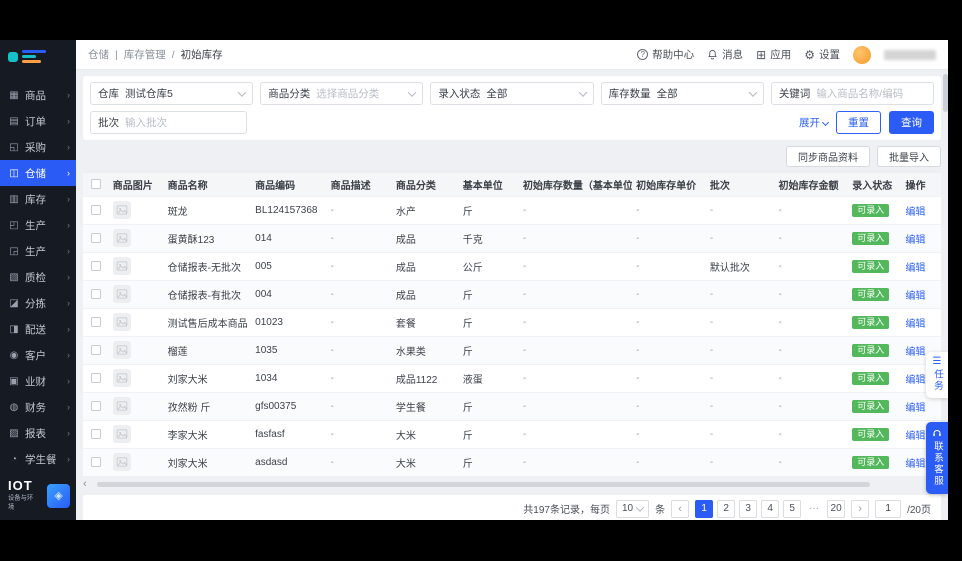  I want to click on prev-page-button: ‹, so click(680, 508).